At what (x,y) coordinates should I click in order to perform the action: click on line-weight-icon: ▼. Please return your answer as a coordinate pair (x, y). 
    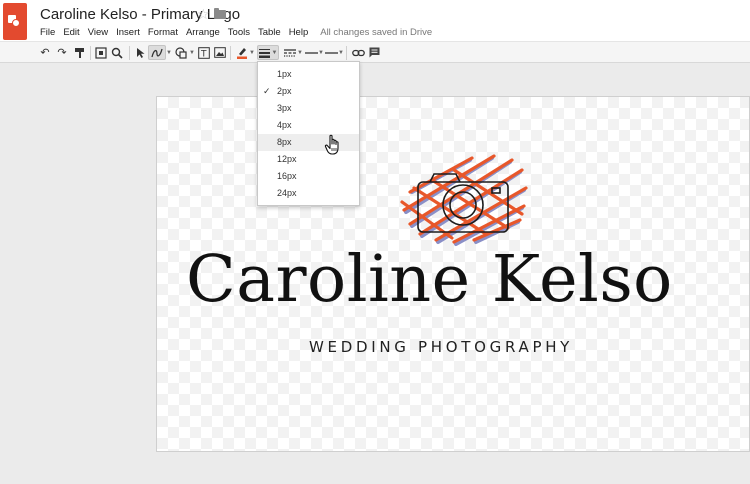
    Looking at the image, I should click on (268, 52).